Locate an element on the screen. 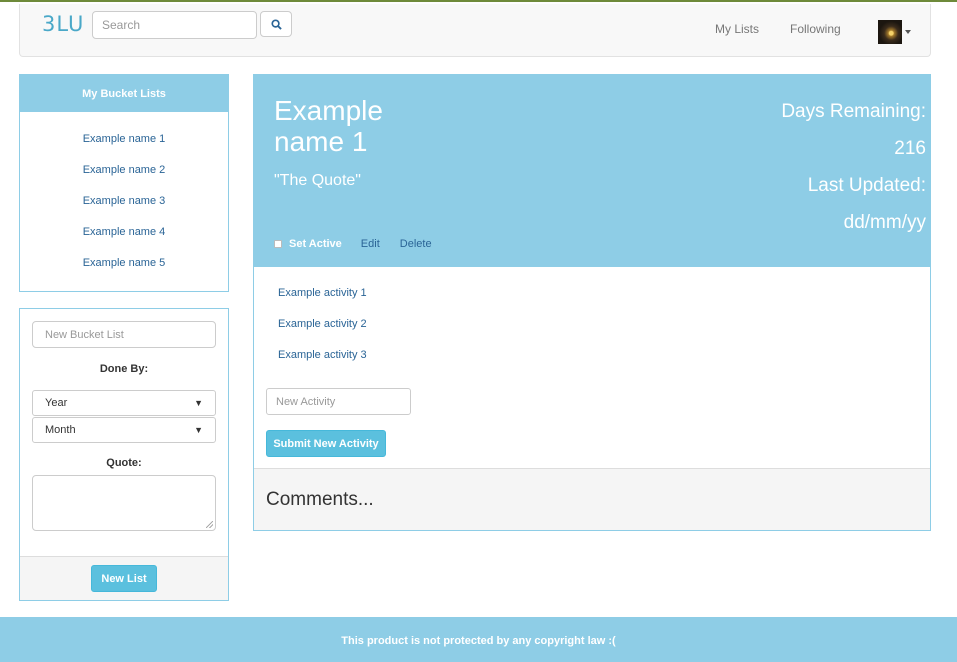  last-updated-value: dd/mm/yy is located at coordinates (884, 222).